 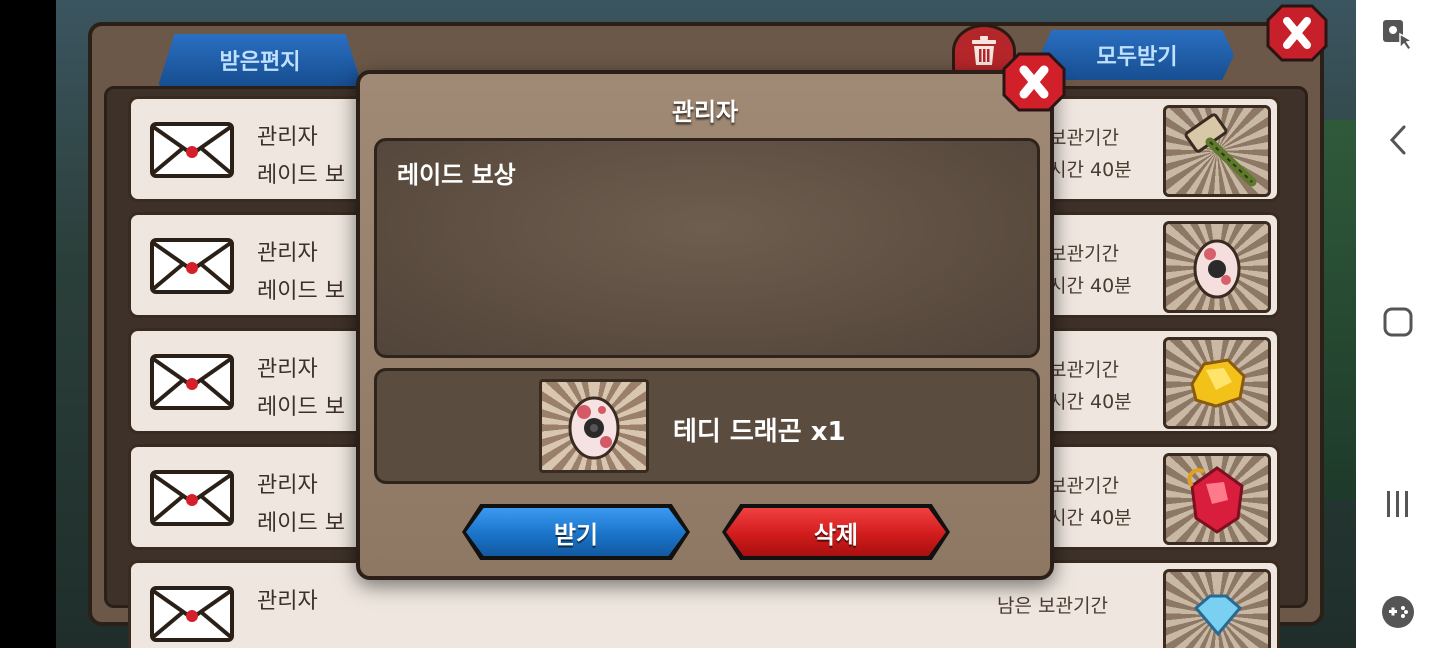 I want to click on reward-box: 테디 드래곤 x1, so click(x=707, y=426).